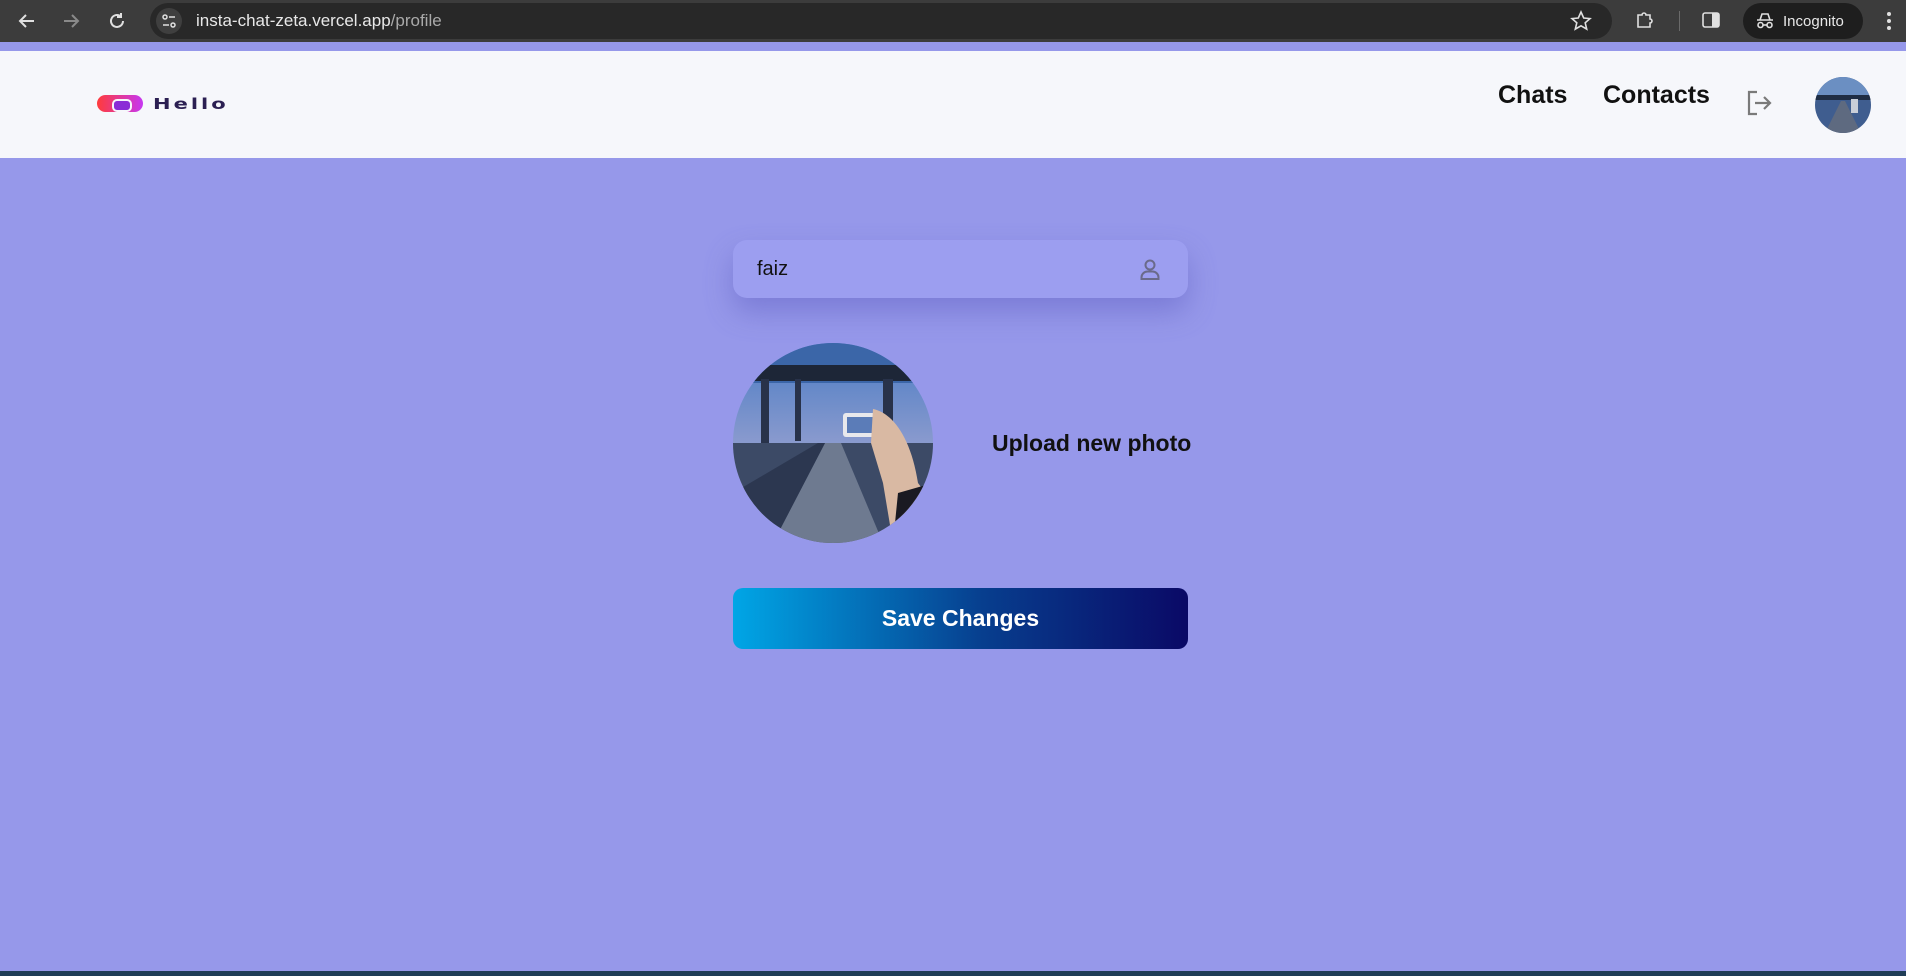 The width and height of the screenshot is (1906, 976). What do you see at coordinates (27, 21) in the screenshot?
I see `back-arrow-icon` at bounding box center [27, 21].